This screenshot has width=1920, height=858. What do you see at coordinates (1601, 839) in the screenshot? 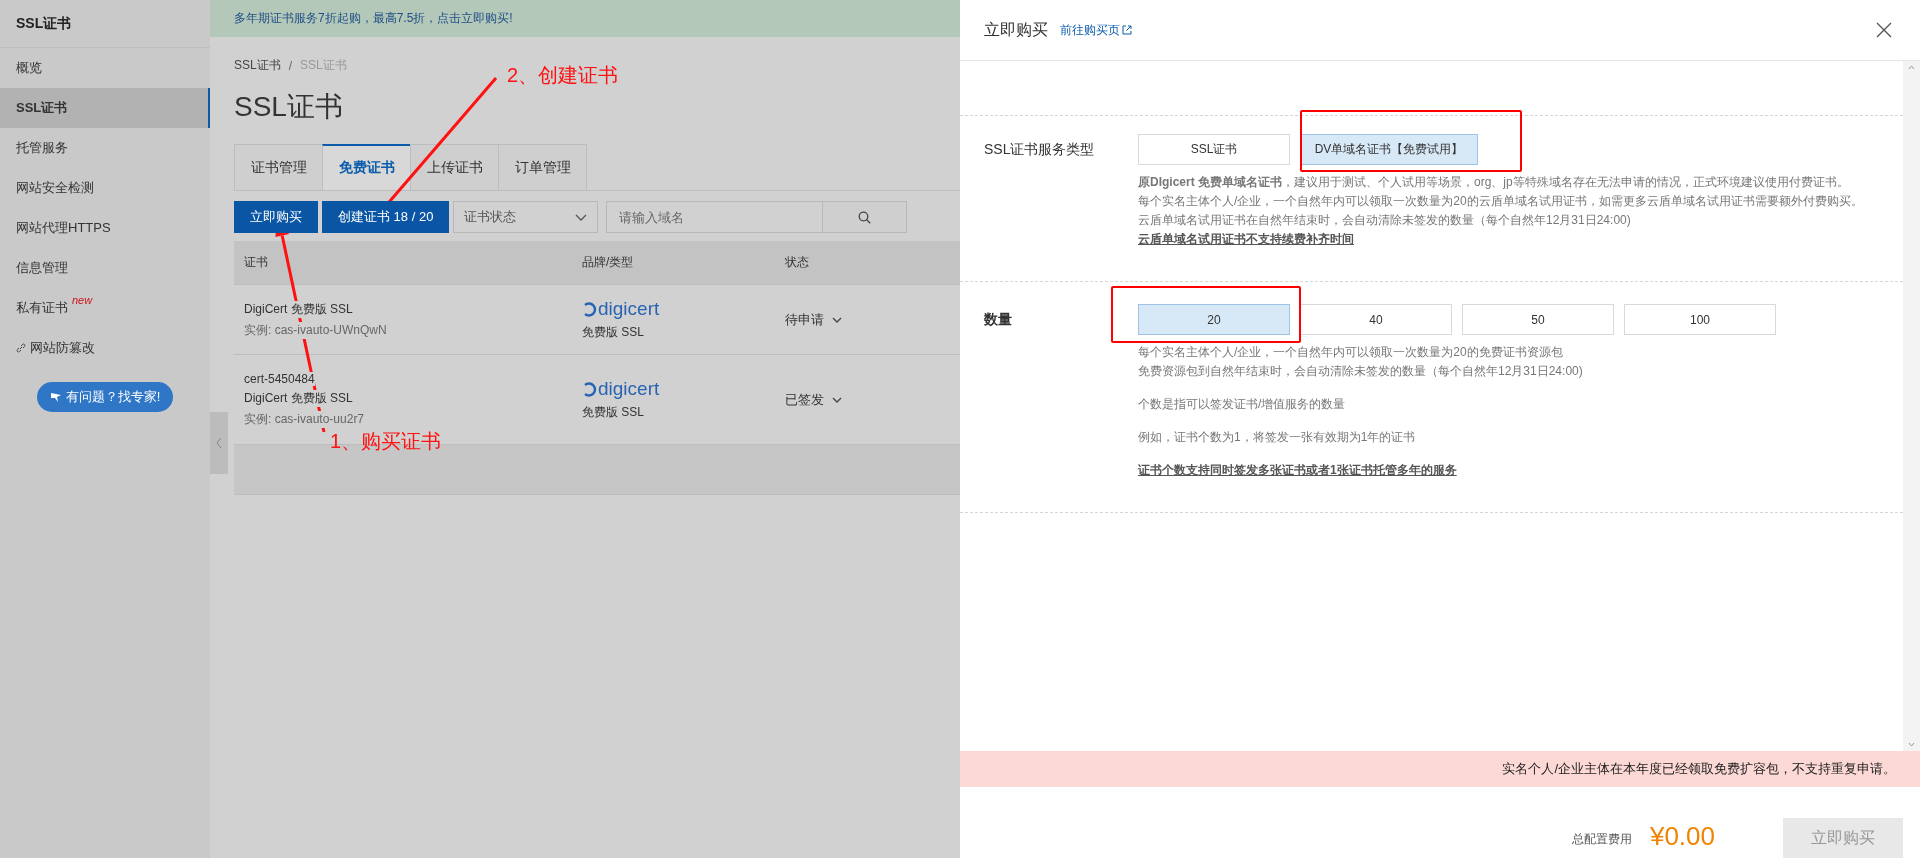
I see `total-label: 总配置费用` at bounding box center [1601, 839].